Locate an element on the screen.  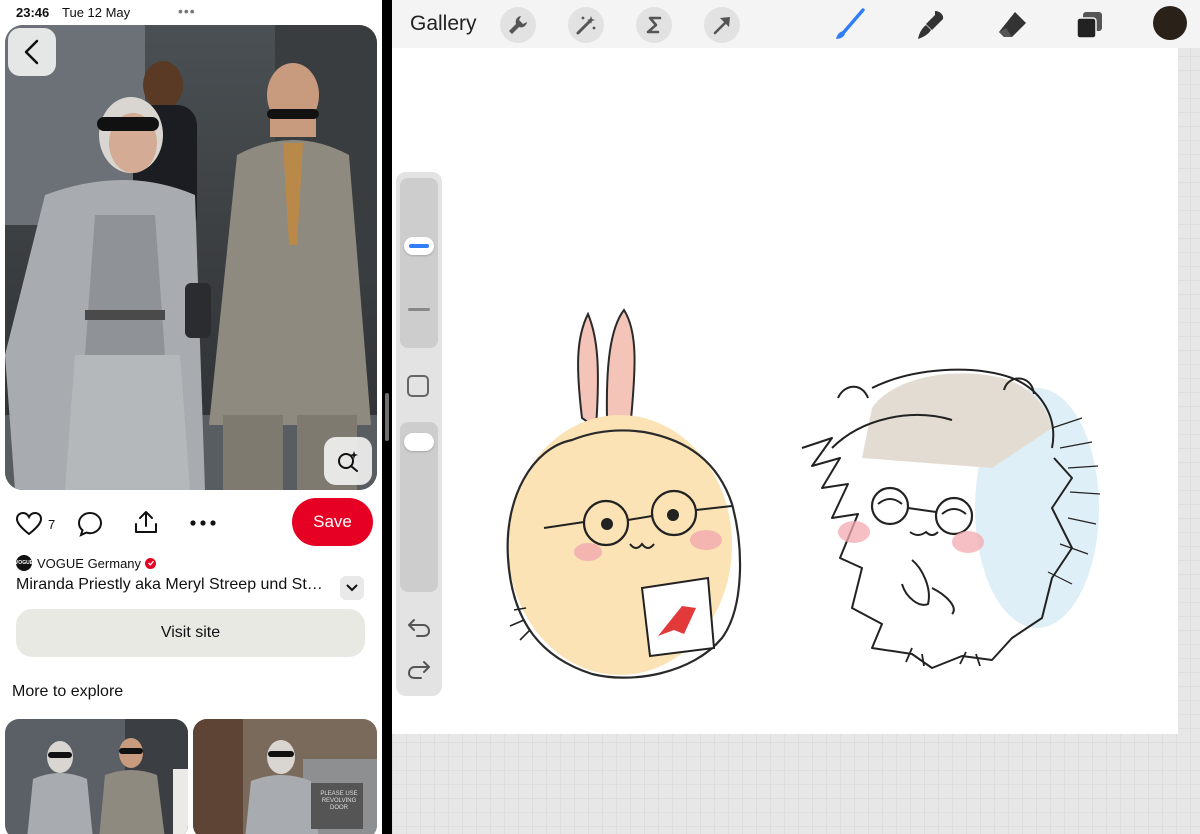
split-view-handle is located at coordinates (387, 417).